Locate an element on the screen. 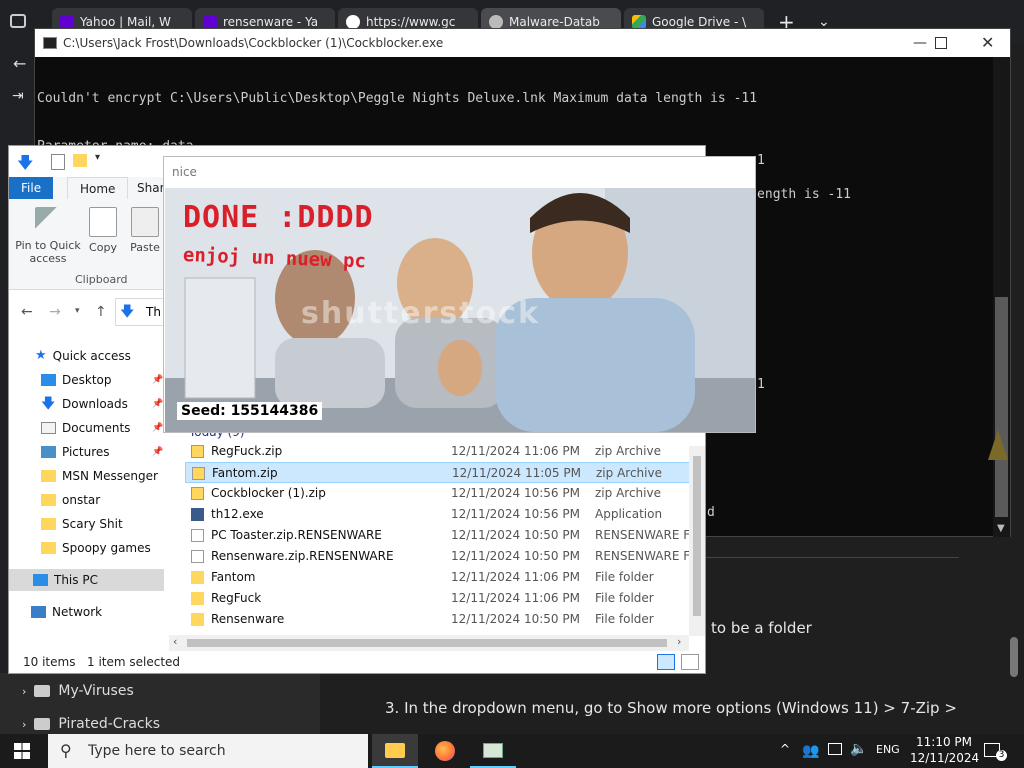 The image size is (1024, 768). scroll-right-arrow-icon: › is located at coordinates (679, 641).